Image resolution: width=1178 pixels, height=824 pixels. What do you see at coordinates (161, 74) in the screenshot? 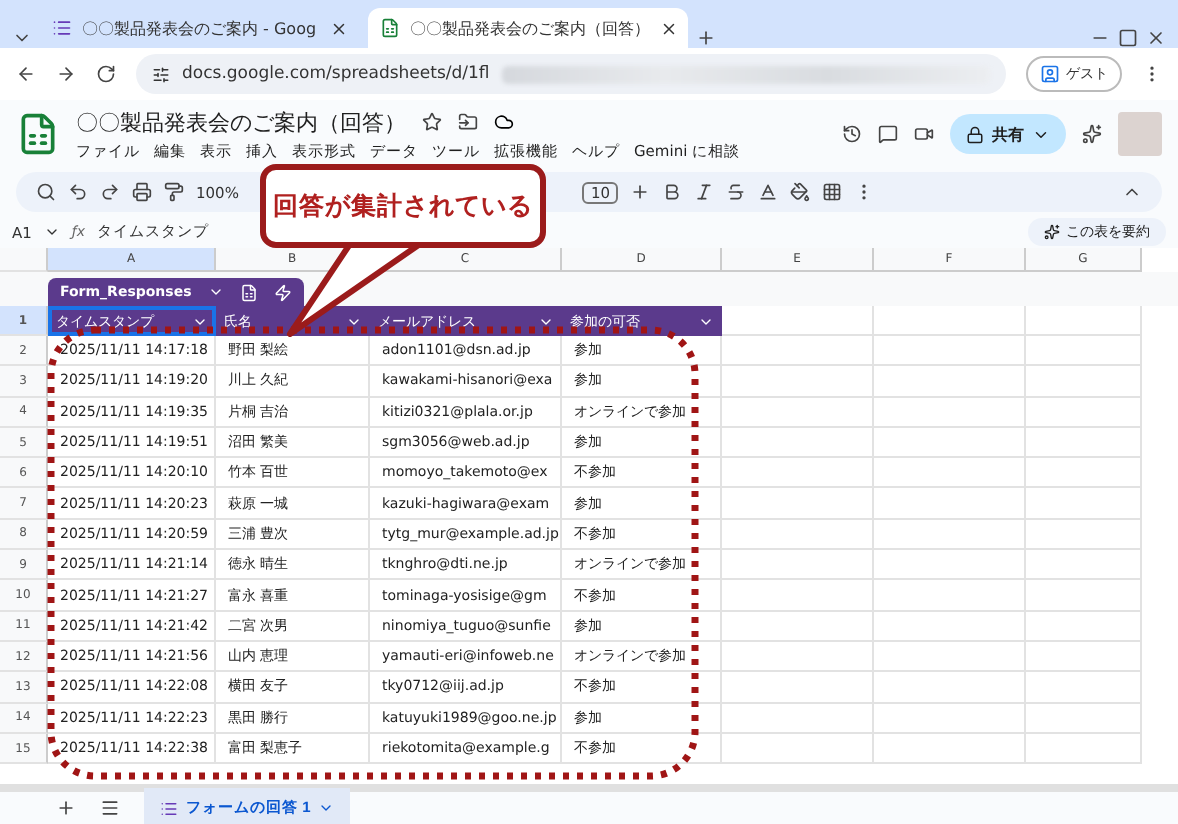
I see `site-info-icon` at bounding box center [161, 74].